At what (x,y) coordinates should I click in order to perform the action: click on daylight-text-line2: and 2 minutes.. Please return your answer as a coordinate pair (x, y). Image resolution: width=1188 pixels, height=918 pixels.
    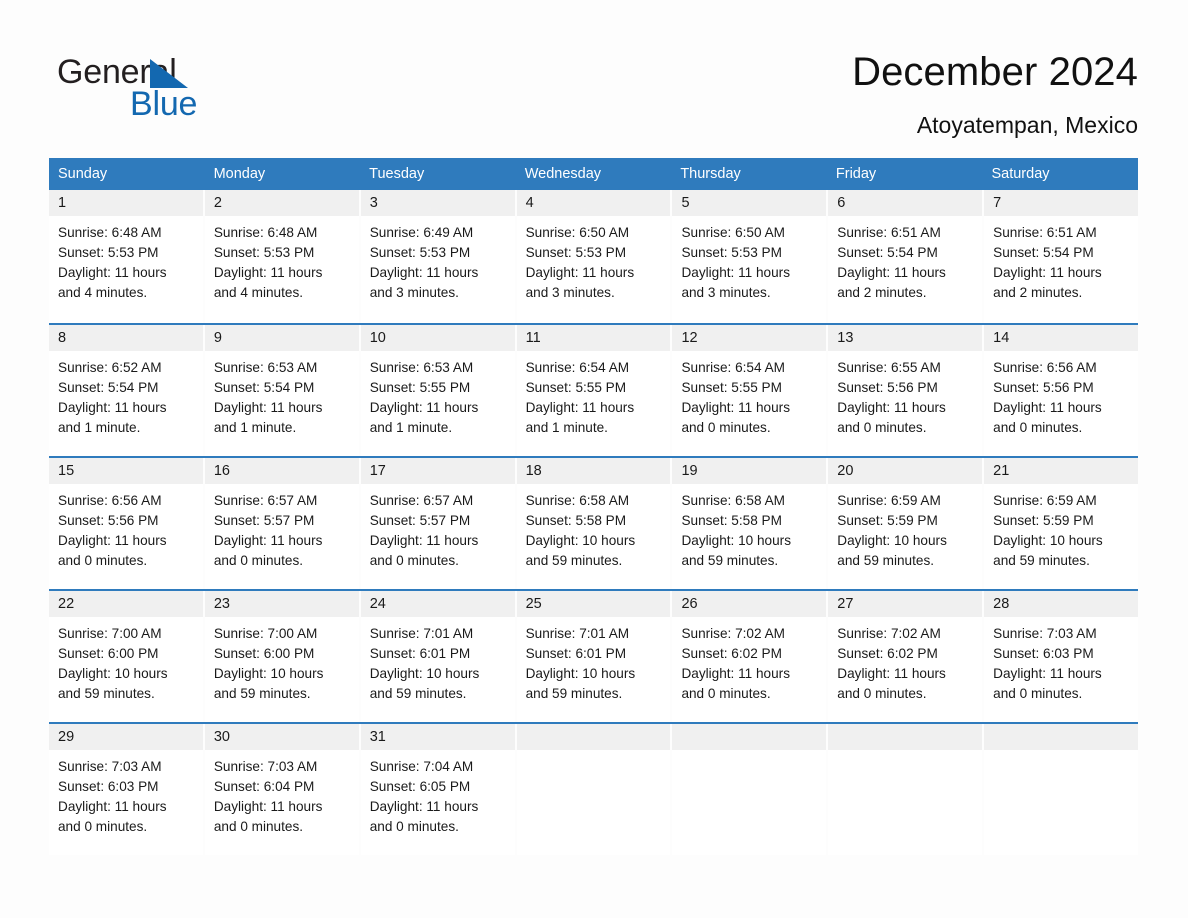
    Looking at the image, I should click on (882, 292).